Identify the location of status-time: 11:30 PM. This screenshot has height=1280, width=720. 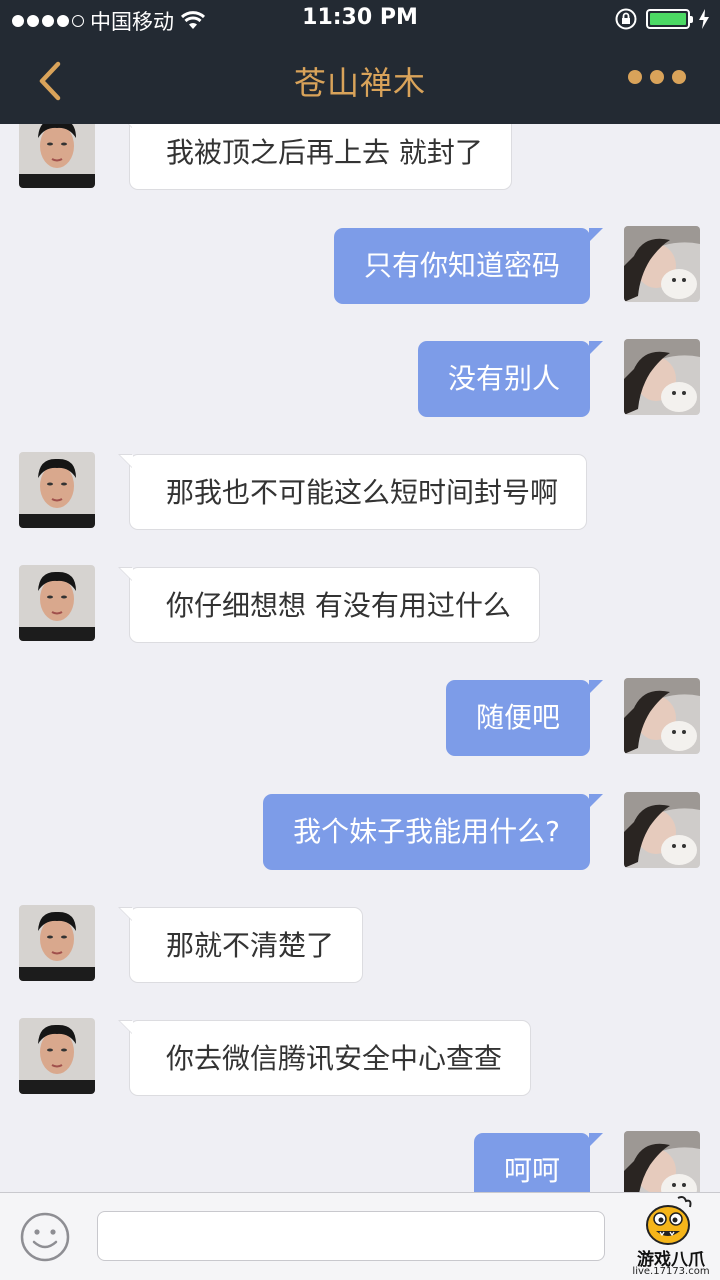
(360, 17).